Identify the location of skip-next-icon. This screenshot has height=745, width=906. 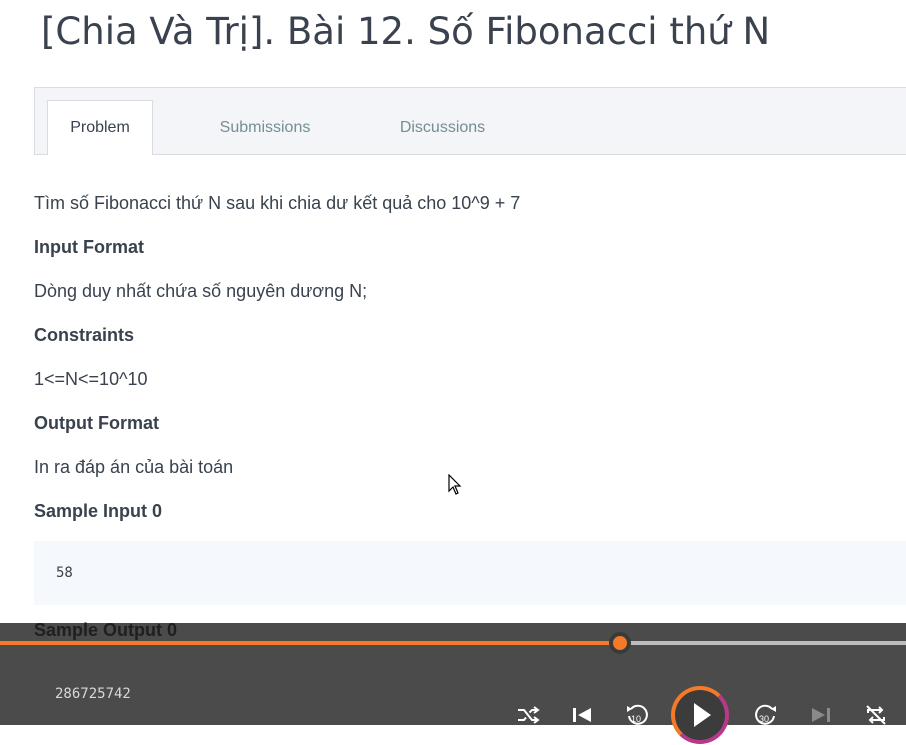
(821, 715).